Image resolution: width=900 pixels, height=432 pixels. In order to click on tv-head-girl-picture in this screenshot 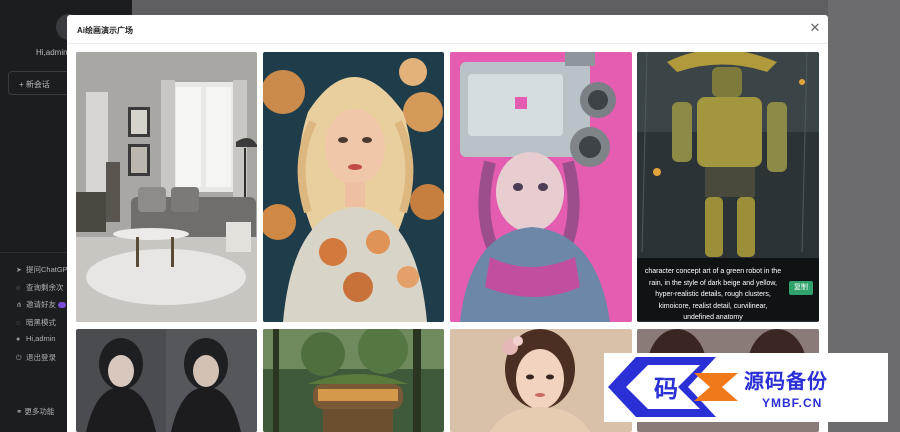, I will do `click(541, 187)`.